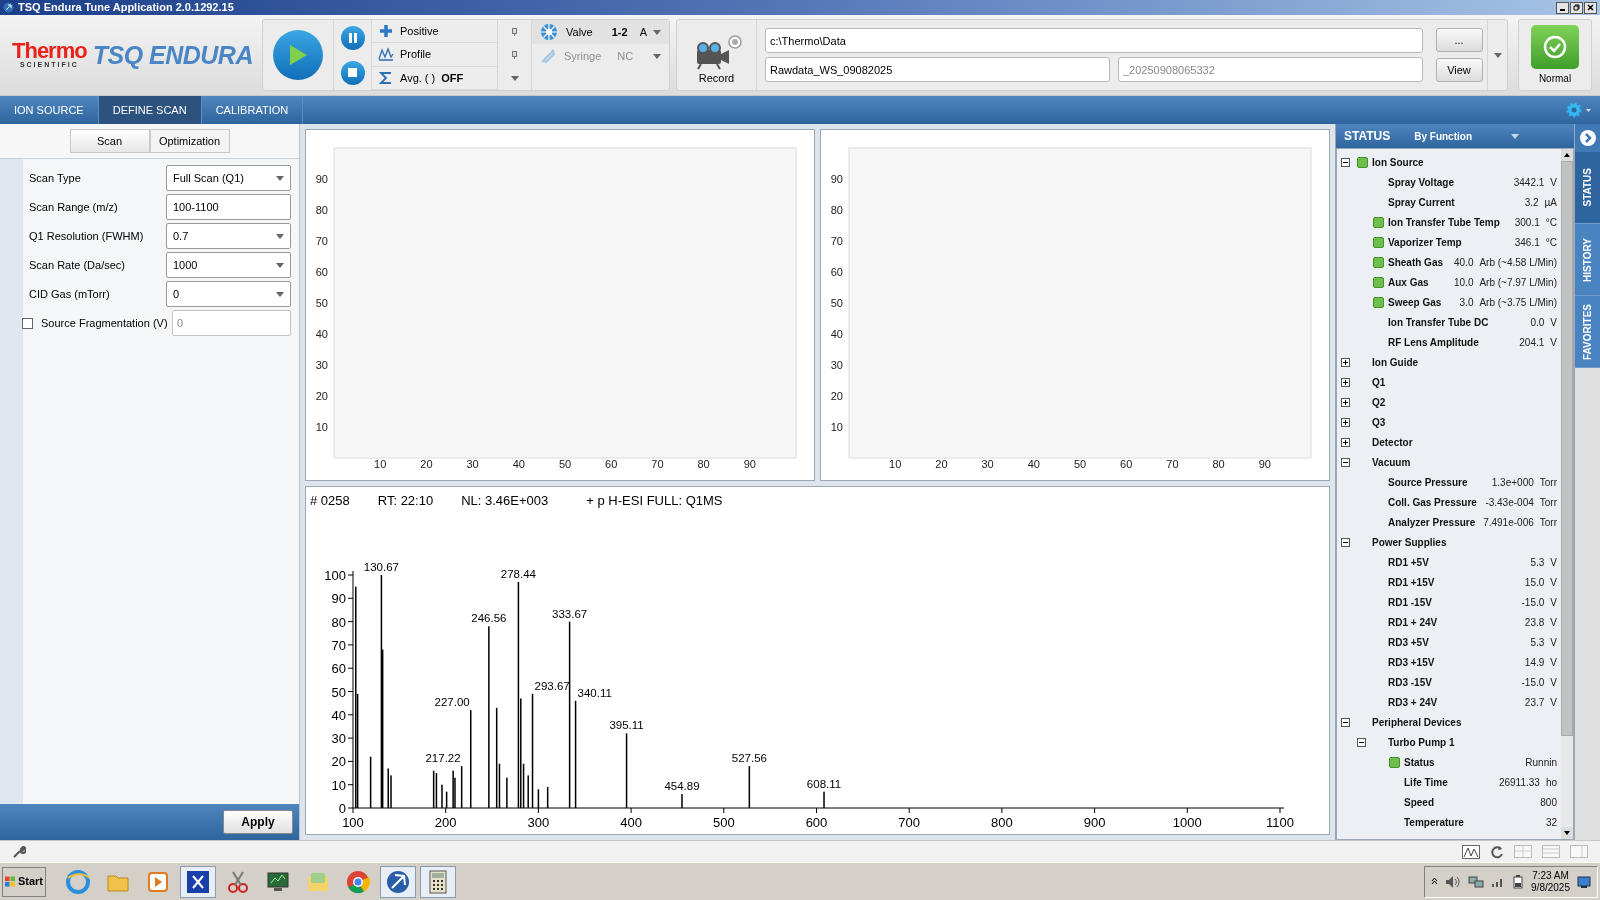 The width and height of the screenshot is (1600, 900). What do you see at coordinates (1555, 78) in the screenshot?
I see `instrument-status-label: Normal` at bounding box center [1555, 78].